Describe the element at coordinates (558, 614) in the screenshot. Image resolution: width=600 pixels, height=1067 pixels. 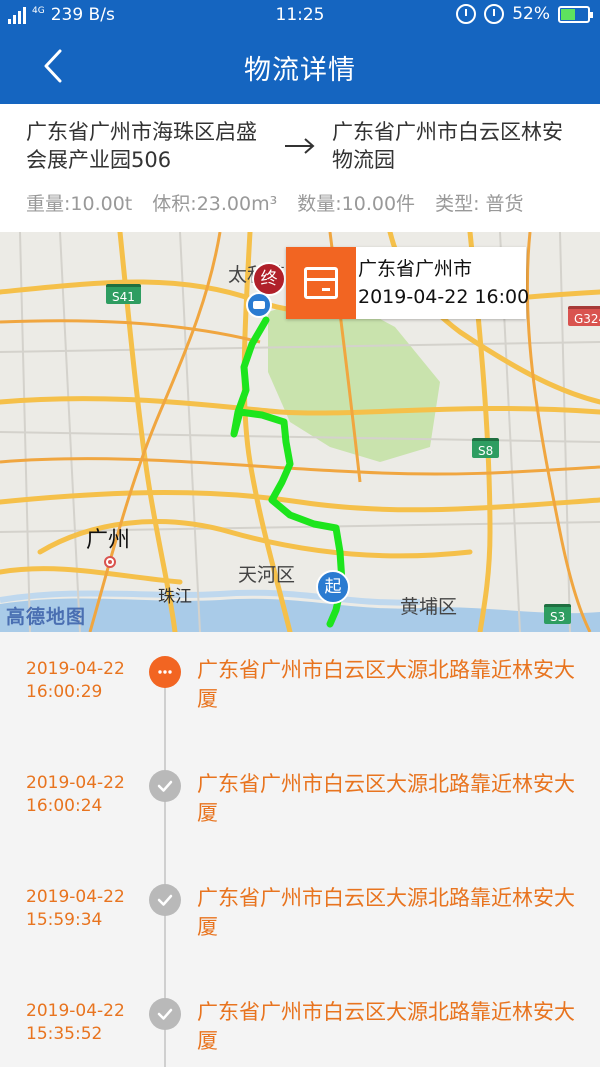
I see `road-shield-s3: S3` at that location.